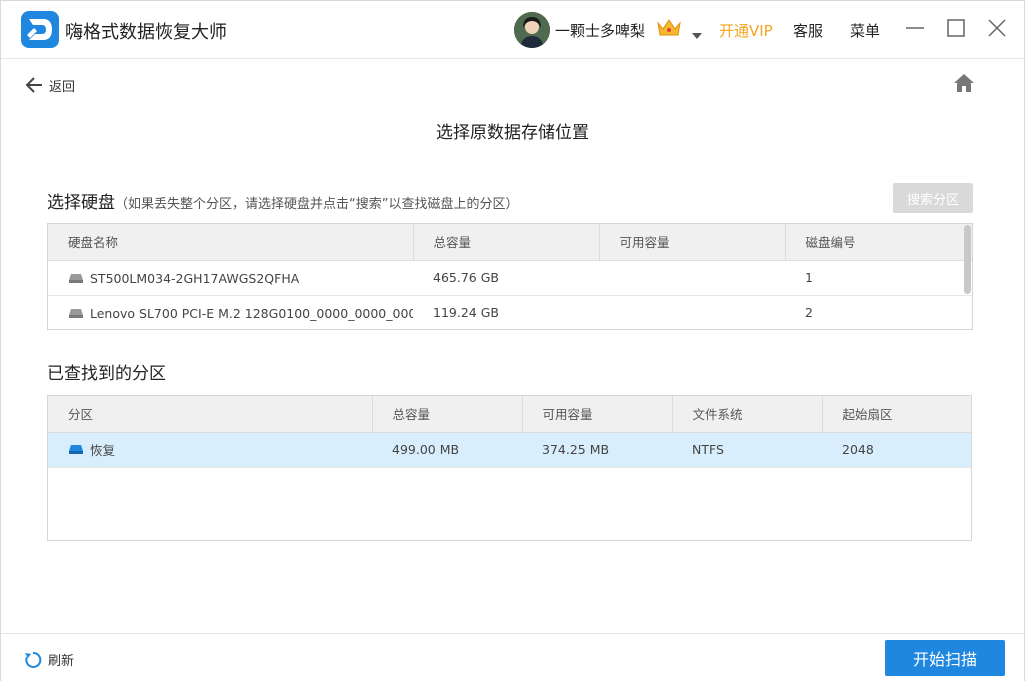  Describe the element at coordinates (76, 449) in the screenshot. I see `partition-icon` at that location.